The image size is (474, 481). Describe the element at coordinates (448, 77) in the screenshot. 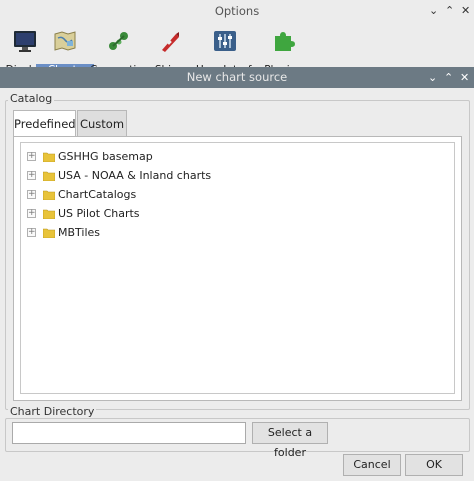

I see `dialog-maximize-button: ⌃` at that location.